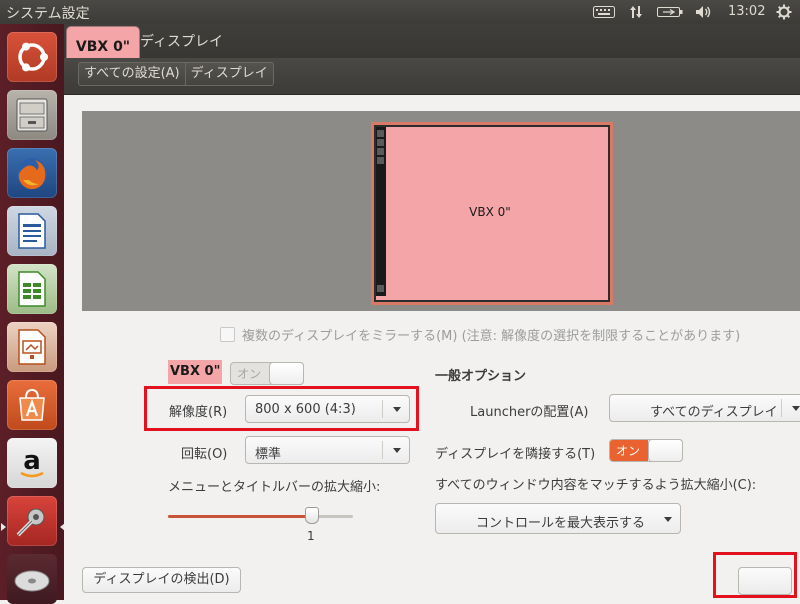  What do you see at coordinates (204, 454) in the screenshot?
I see `rotation-label: 回転(O)` at bounding box center [204, 454].